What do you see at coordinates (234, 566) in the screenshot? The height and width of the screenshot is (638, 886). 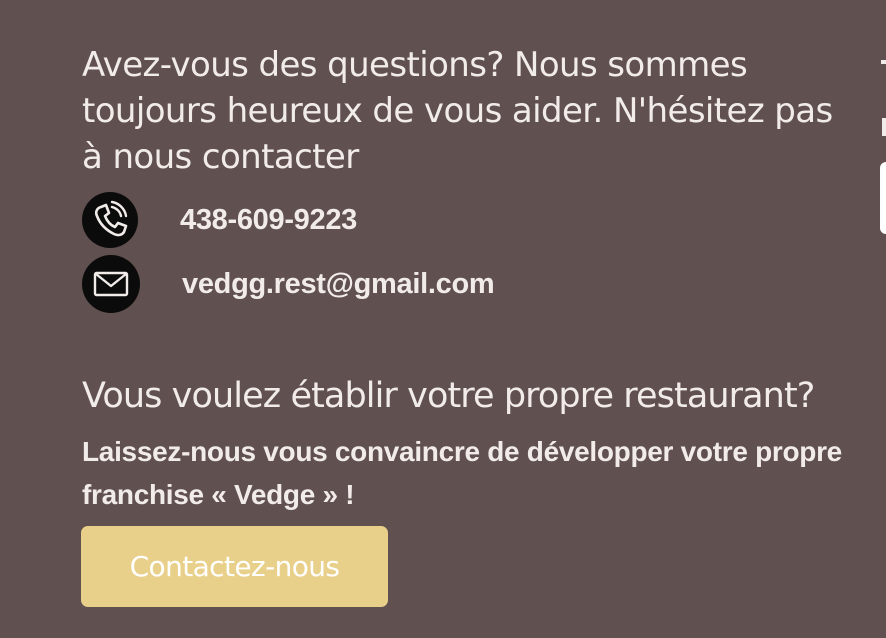 I see `contact-us-button: Contactez-nous` at bounding box center [234, 566].